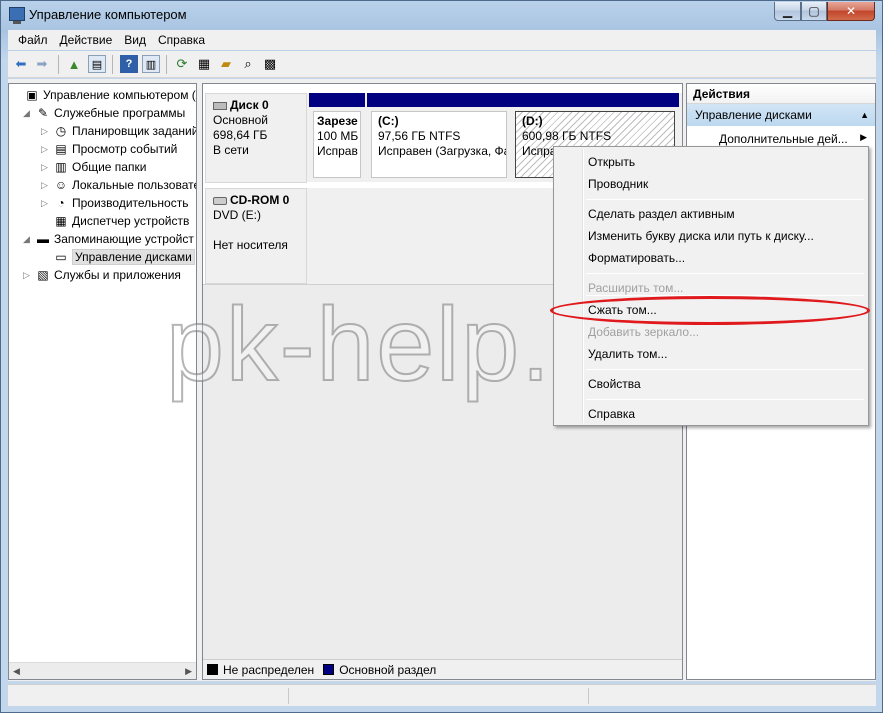 The height and width of the screenshot is (713, 883). What do you see at coordinates (212, 669) in the screenshot?
I see `legend-unallocated-swatch` at bounding box center [212, 669].